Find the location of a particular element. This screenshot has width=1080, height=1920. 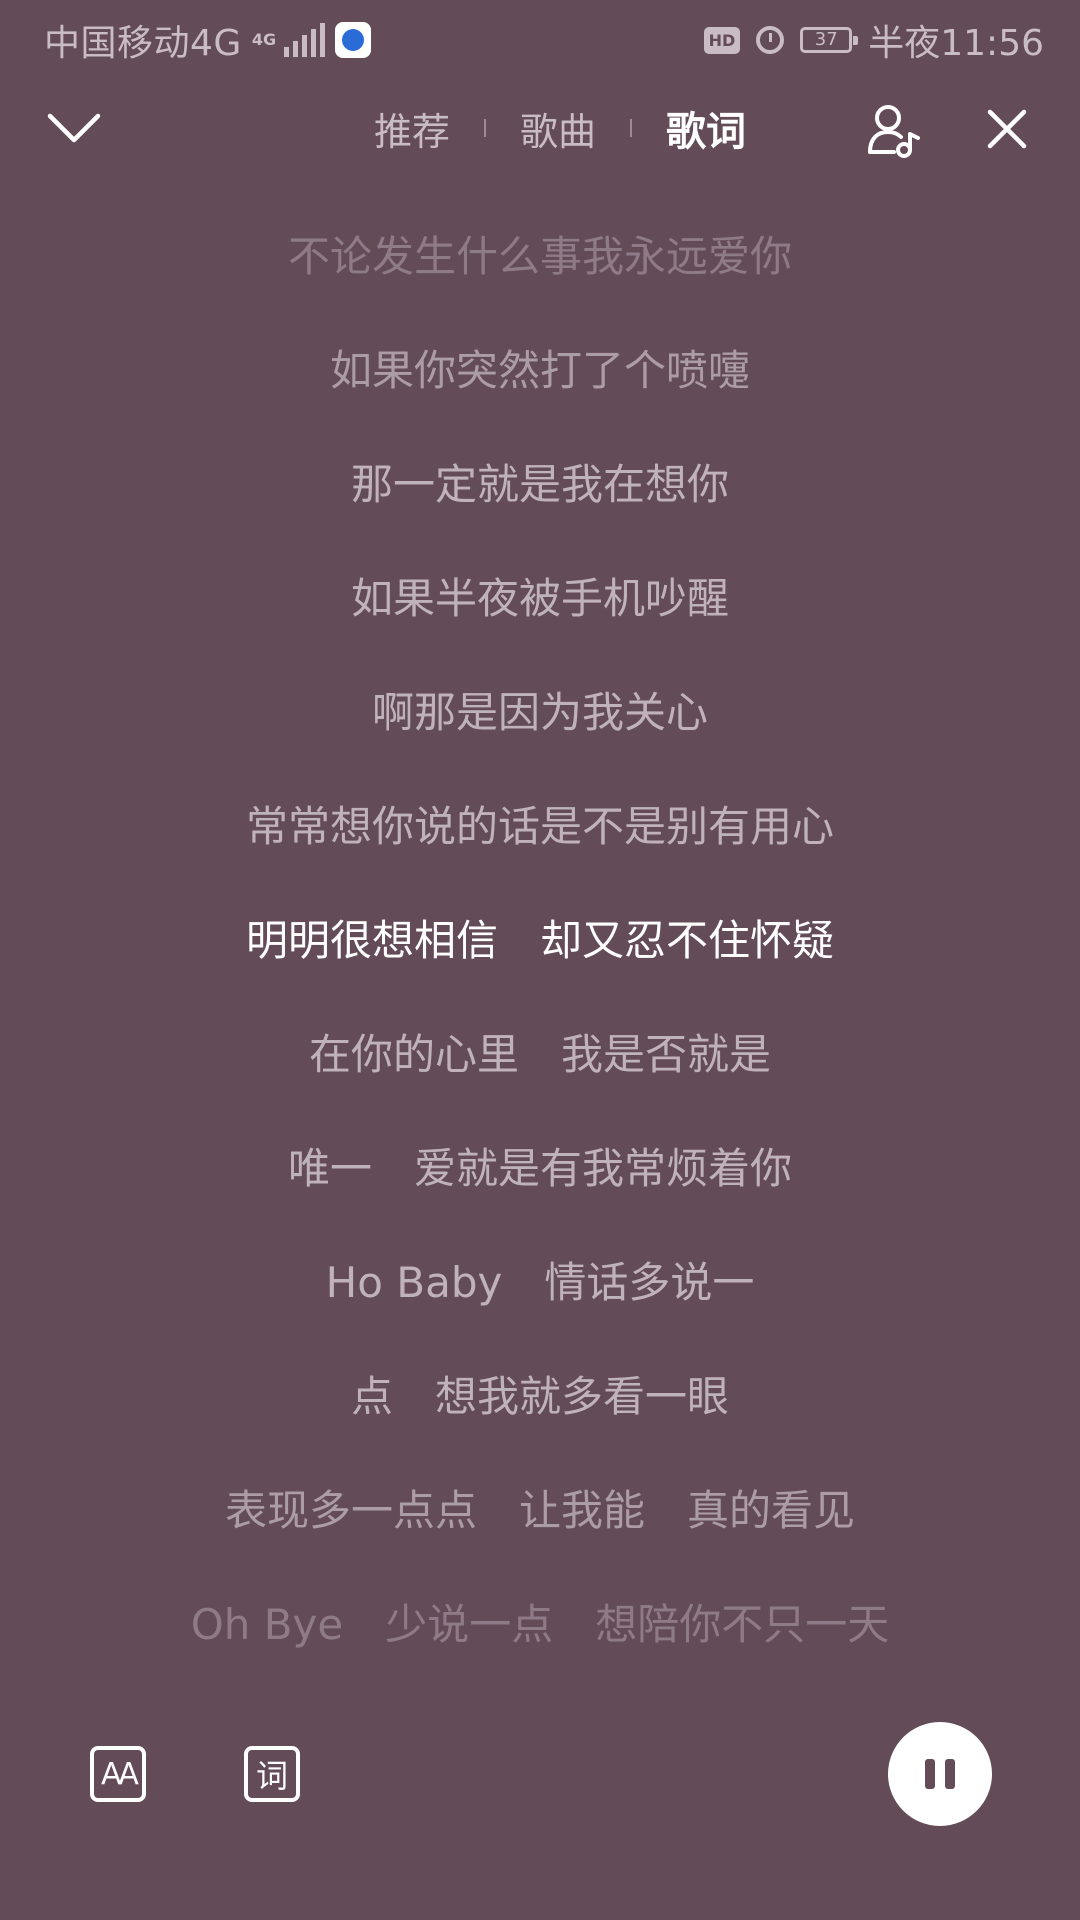

collapse-button is located at coordinates (74, 128).